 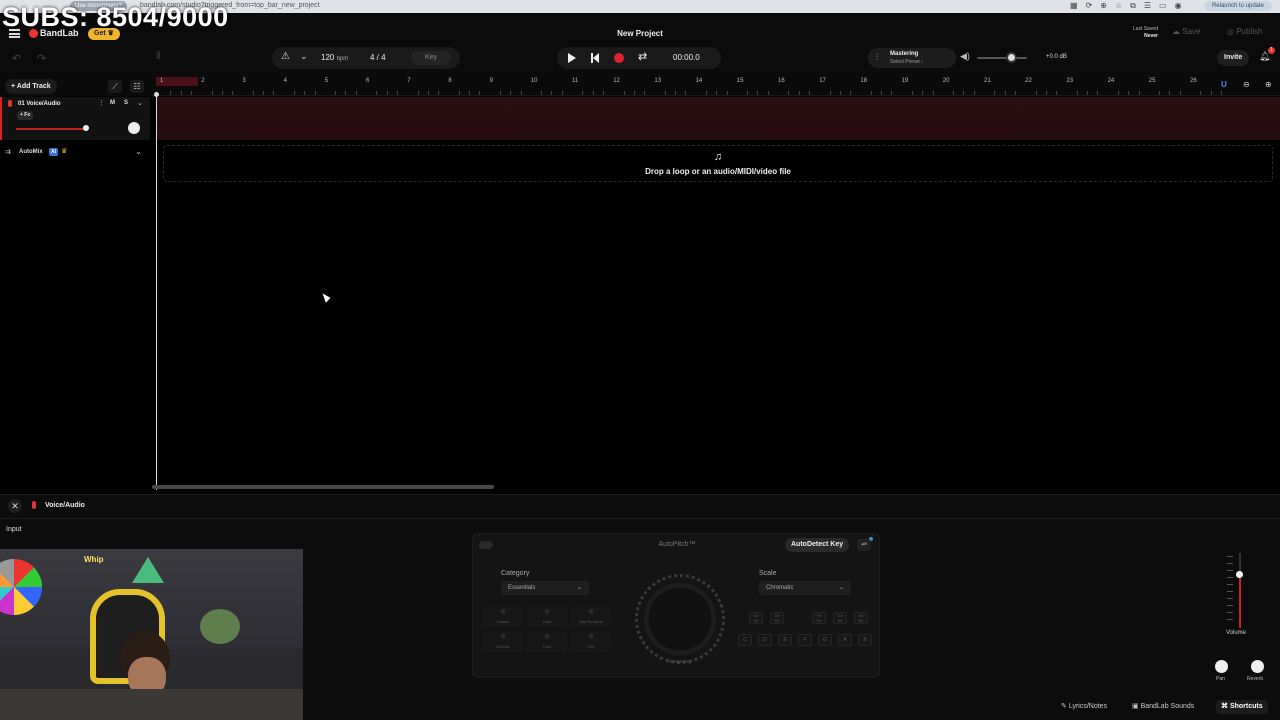 What do you see at coordinates (777, 618) in the screenshot?
I see `sharp-key-button: D# Eb` at bounding box center [777, 618].